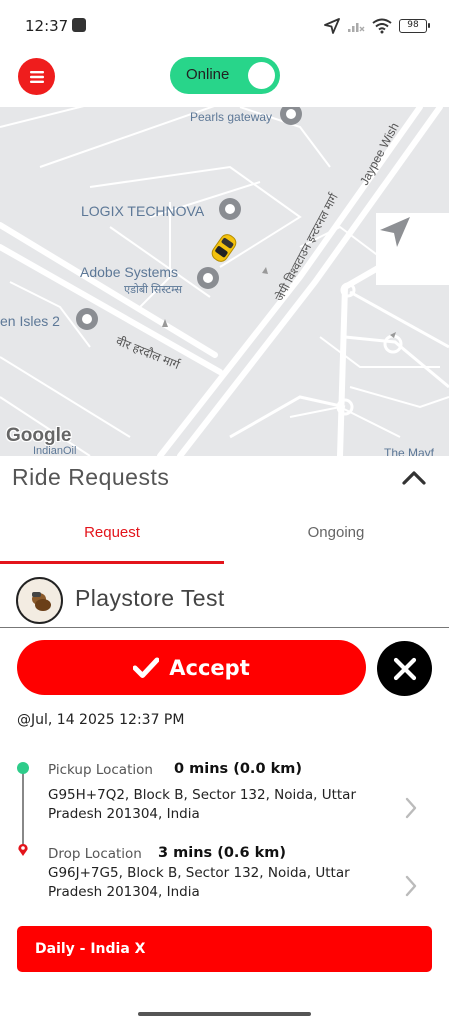 Image resolution: width=449 pixels, height=1024 pixels. I want to click on request-time: @Jul, 14 2025 12:37 PM, so click(101, 720).